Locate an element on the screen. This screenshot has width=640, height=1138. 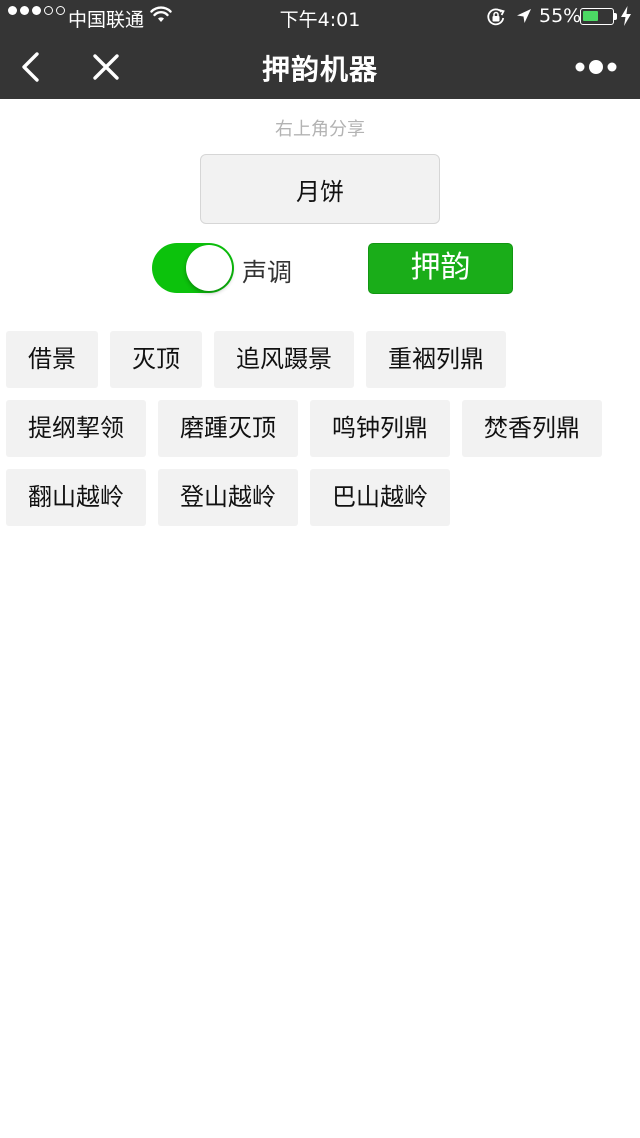
page-title: 押韵机器 is located at coordinates (319, 69).